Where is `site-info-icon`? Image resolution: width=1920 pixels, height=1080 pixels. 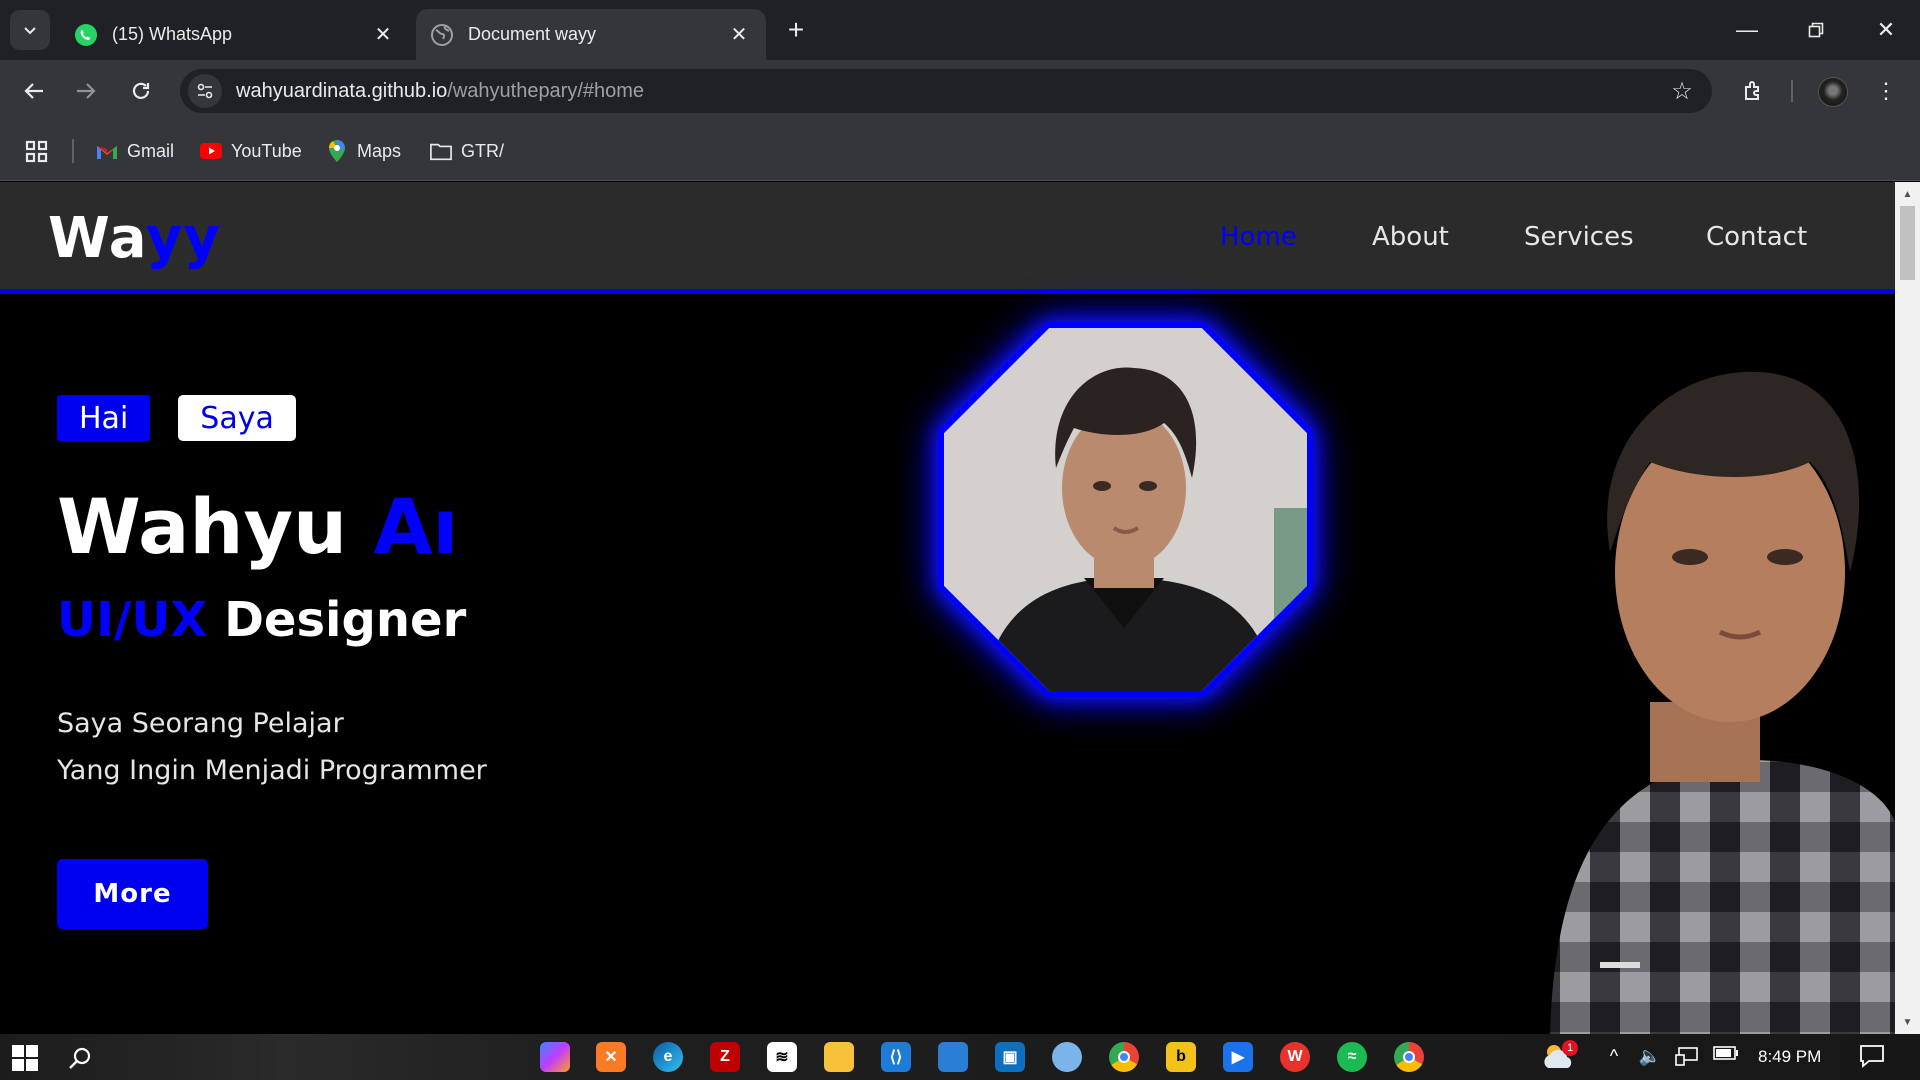 site-info-icon is located at coordinates (205, 91).